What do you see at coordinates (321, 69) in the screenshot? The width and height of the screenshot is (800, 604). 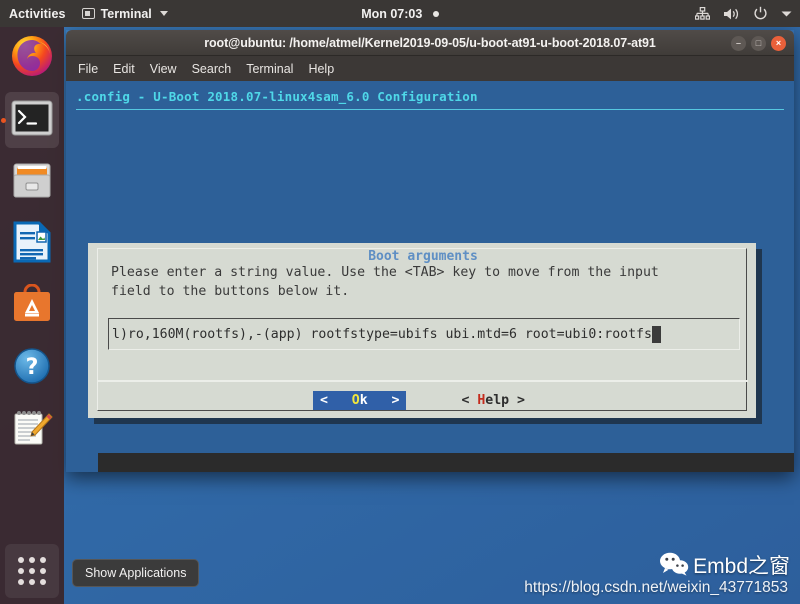 I see `menu-help: Help` at bounding box center [321, 69].